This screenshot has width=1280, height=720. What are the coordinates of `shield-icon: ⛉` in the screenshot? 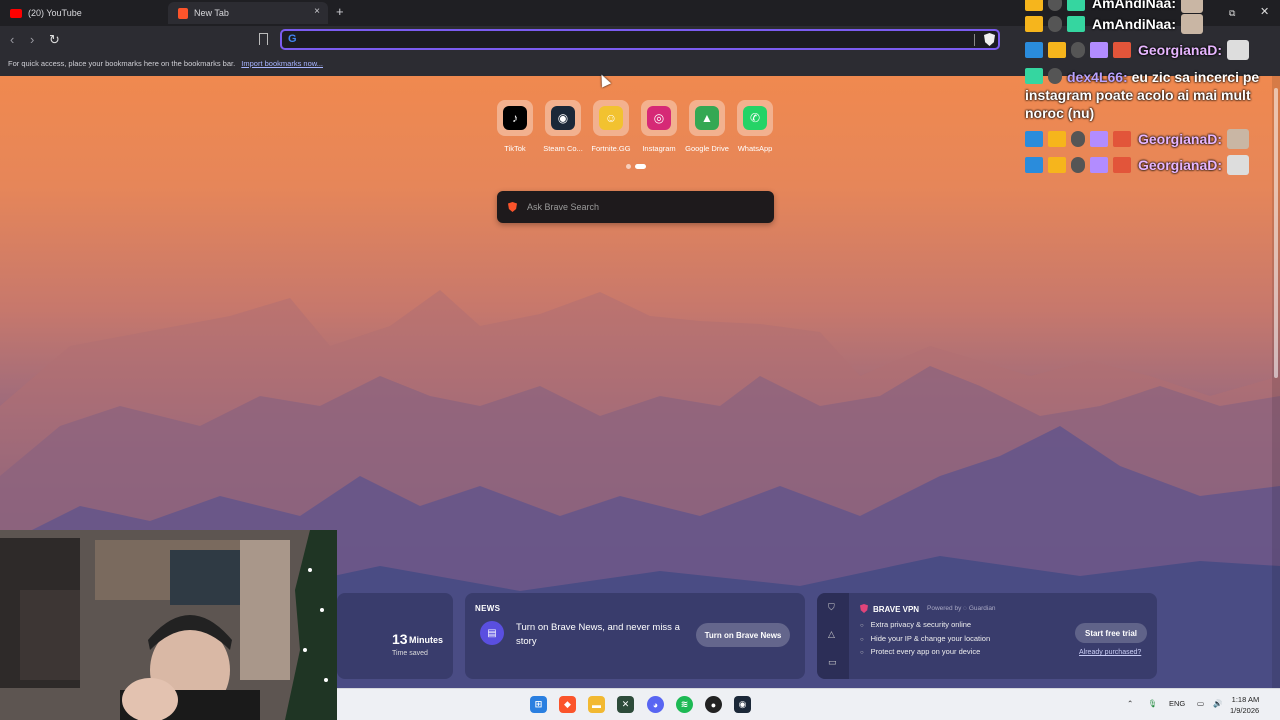 It's located at (831, 607).